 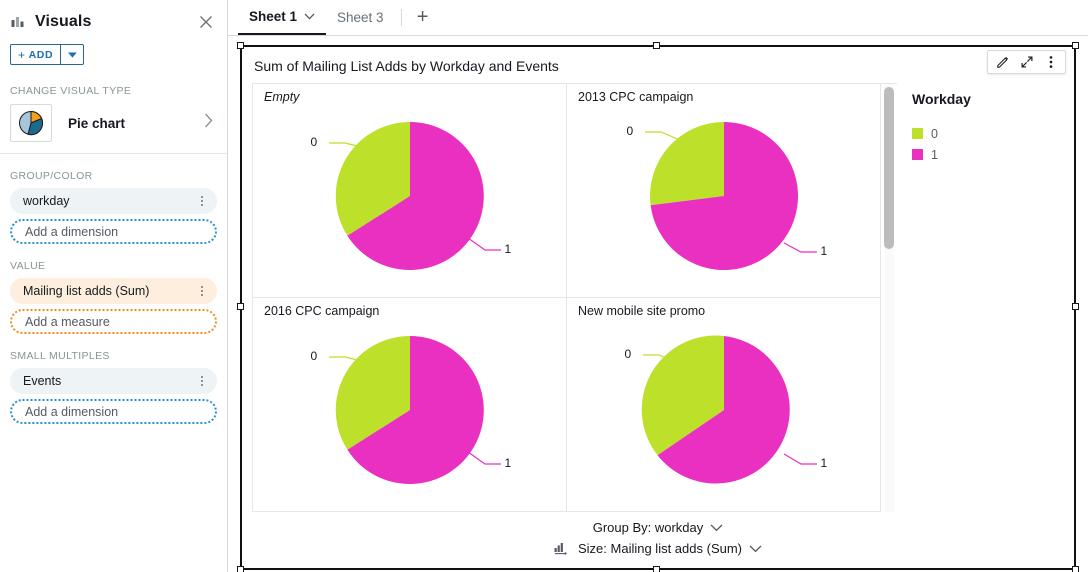 I want to click on well-label-small-multiples: SMALL MULTIPLES, so click(x=60, y=356).